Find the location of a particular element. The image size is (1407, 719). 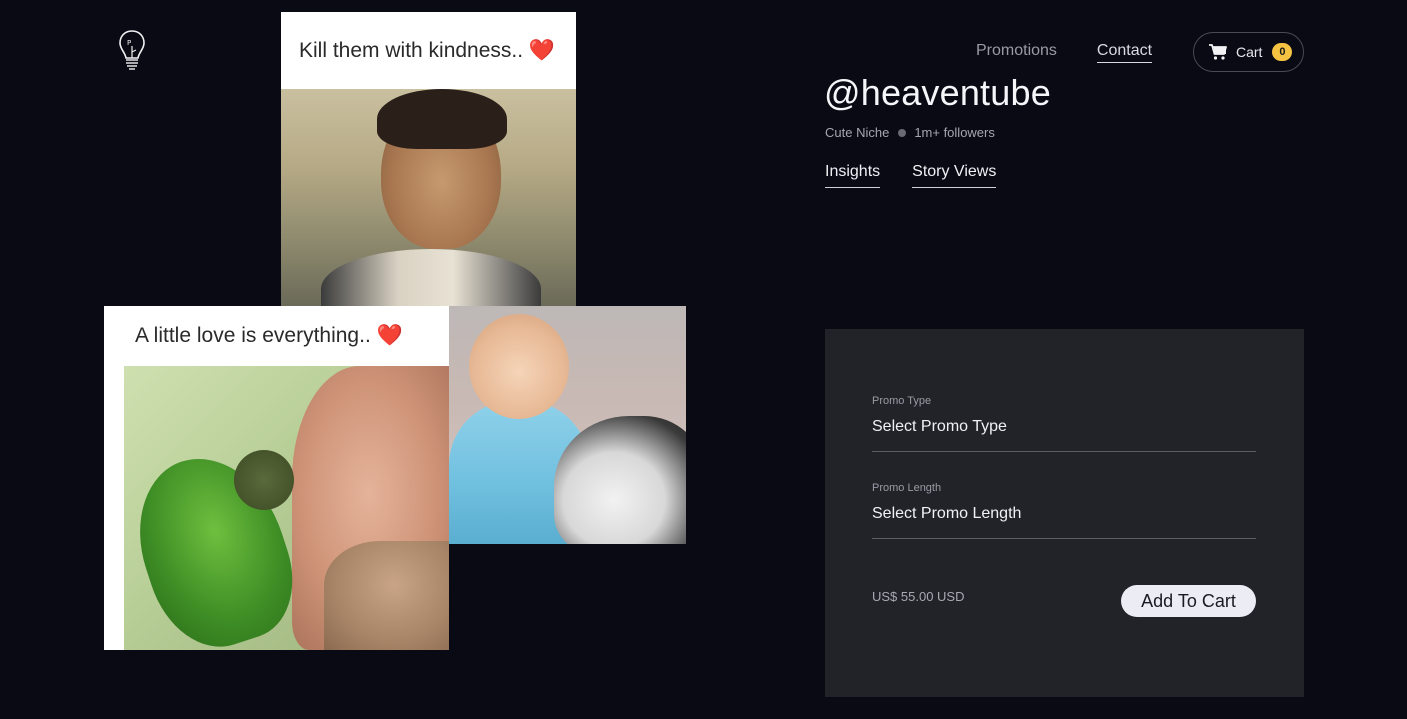

price-label: US$ 55.00 USD is located at coordinates (918, 596).